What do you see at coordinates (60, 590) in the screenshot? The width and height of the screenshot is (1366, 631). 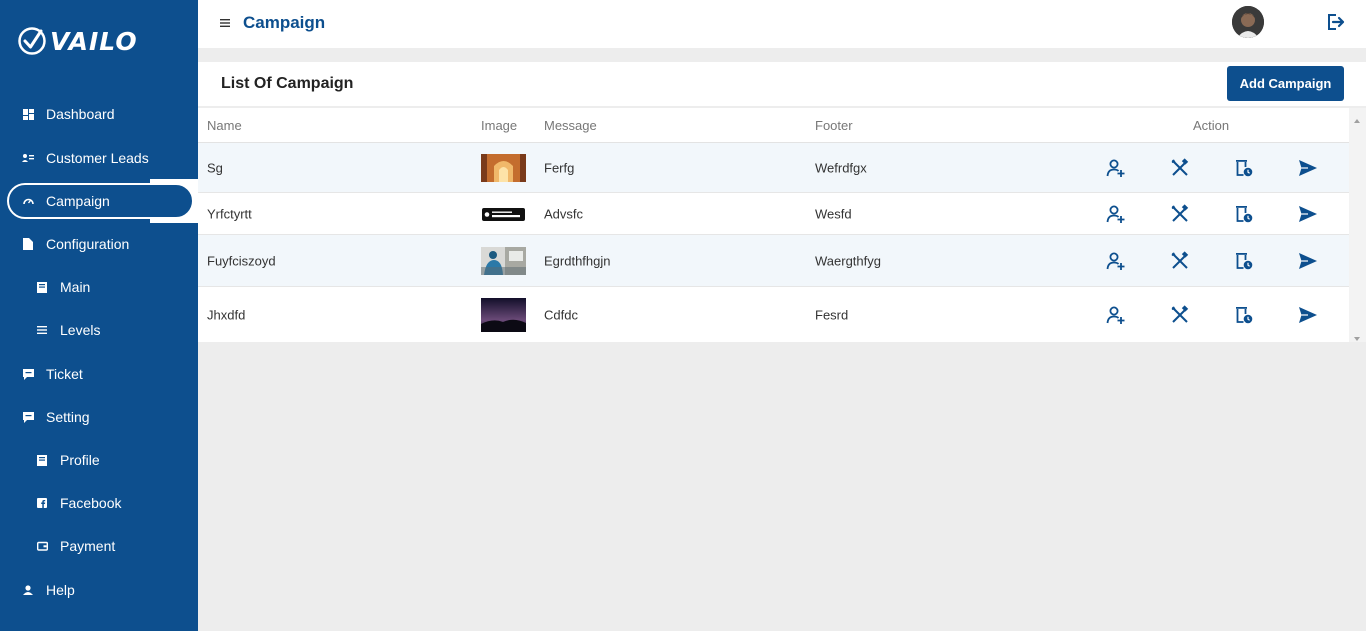 I see `sidebar-item-label: Help` at bounding box center [60, 590].